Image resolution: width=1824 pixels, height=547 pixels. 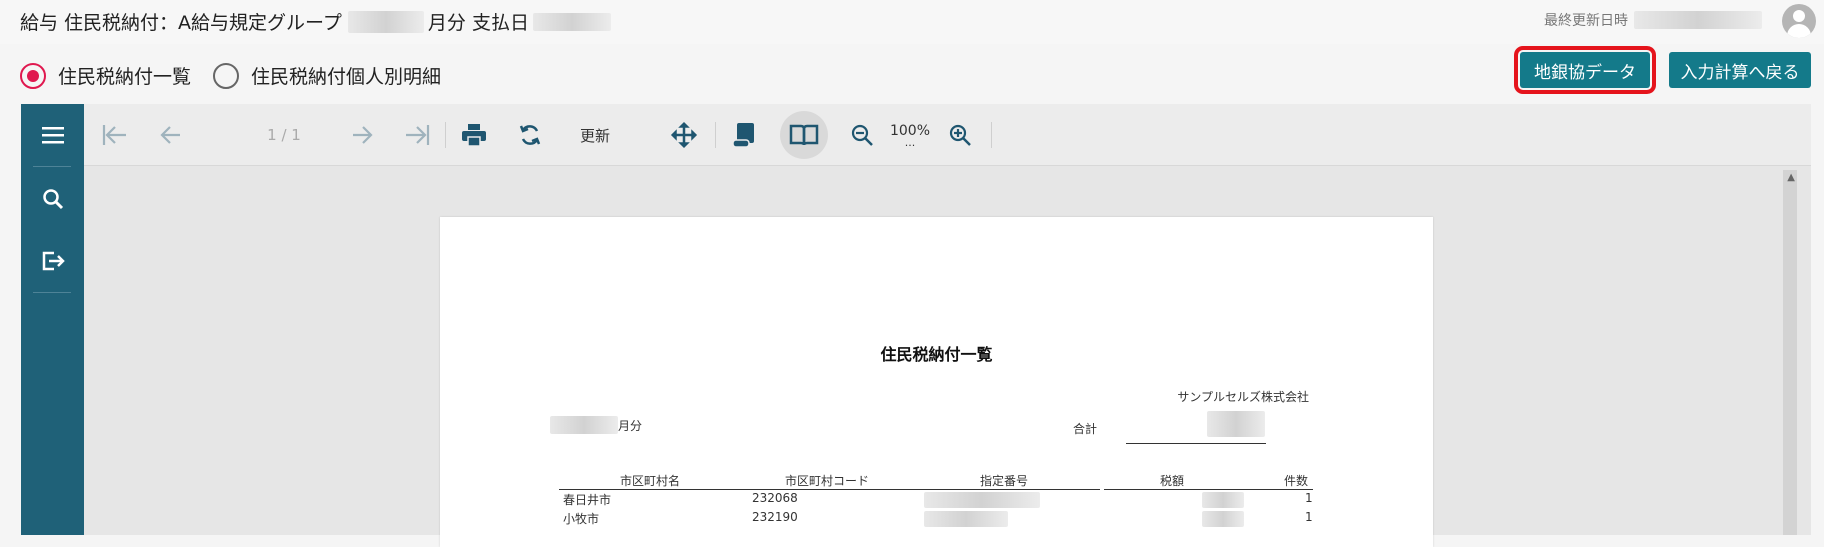 I want to click on print-icon, so click(x=474, y=135).